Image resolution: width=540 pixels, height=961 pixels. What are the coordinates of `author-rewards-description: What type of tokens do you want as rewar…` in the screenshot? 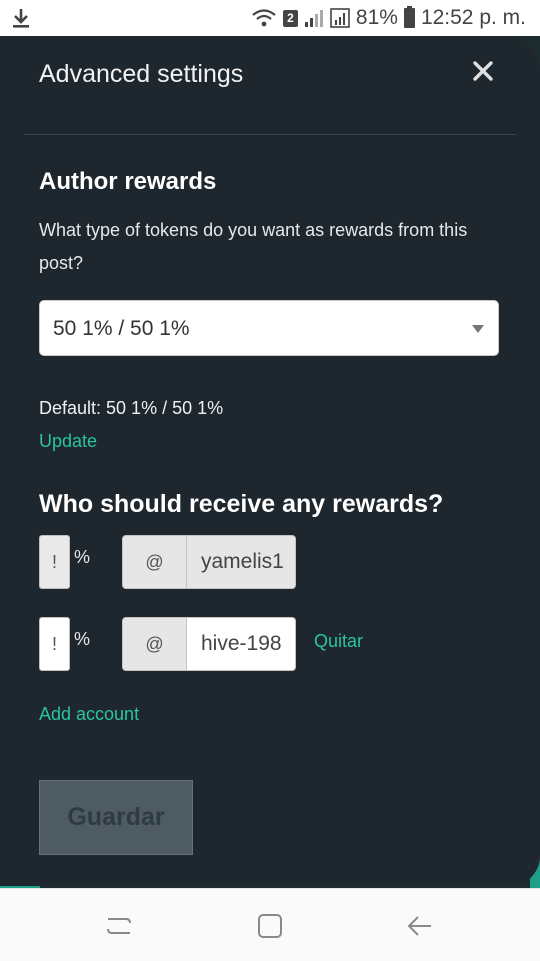 It's located at (253, 246).